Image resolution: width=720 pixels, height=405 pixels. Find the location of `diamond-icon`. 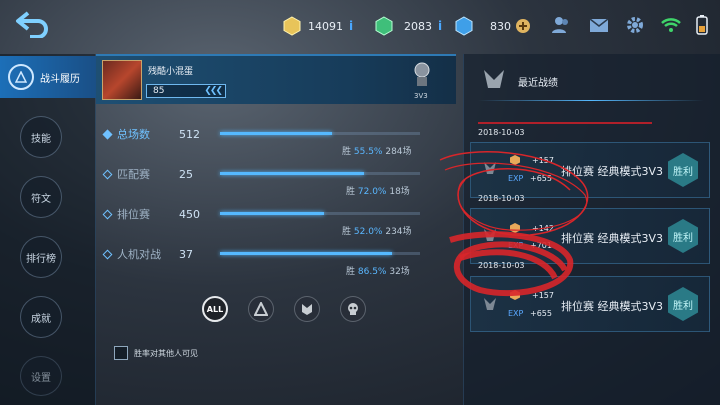

diamond-icon is located at coordinates (464, 26).